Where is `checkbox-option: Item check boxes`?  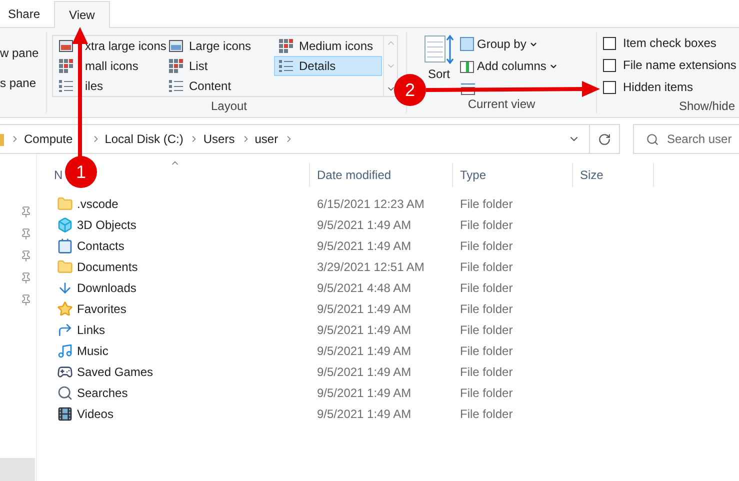 checkbox-option: Item check boxes is located at coordinates (671, 43).